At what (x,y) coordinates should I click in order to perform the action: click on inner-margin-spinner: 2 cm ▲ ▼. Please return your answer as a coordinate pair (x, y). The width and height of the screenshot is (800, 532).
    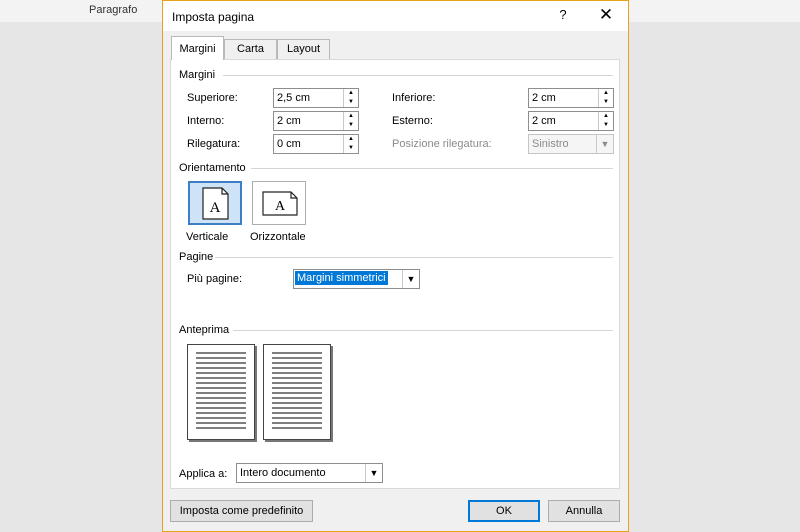
    Looking at the image, I should click on (316, 121).